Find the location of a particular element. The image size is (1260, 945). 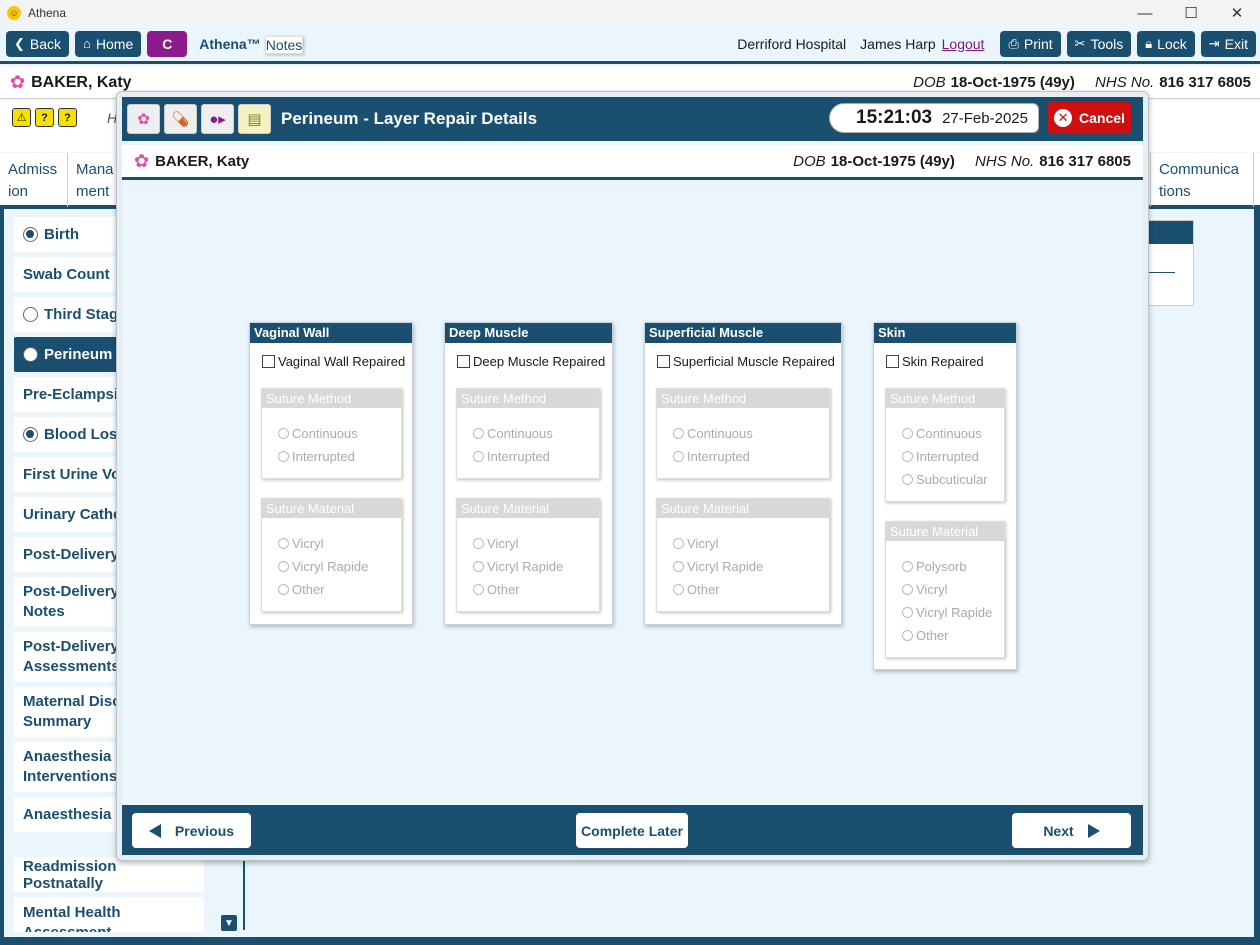

tools-button: ✂ Tools is located at coordinates (1099, 43).